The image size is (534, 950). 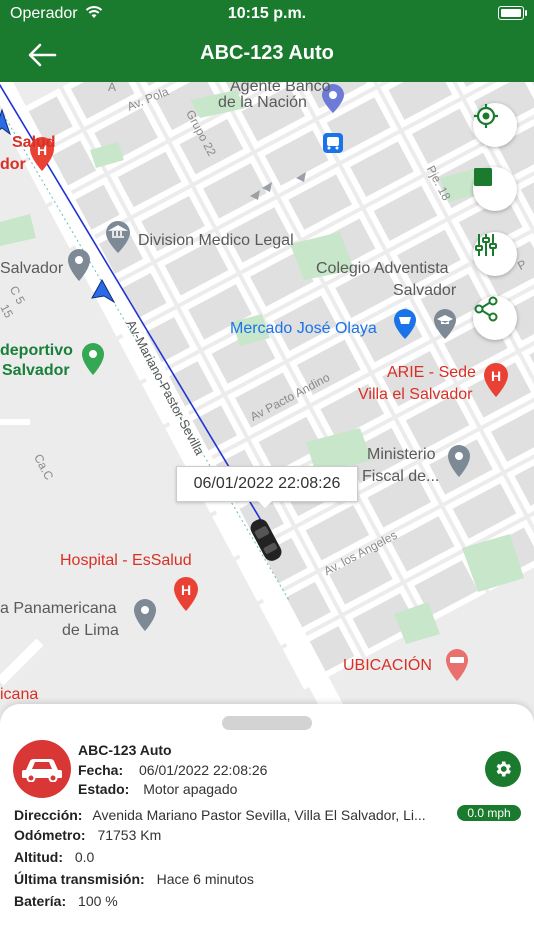 What do you see at coordinates (333, 143) in the screenshot?
I see `bus-stop-icon` at bounding box center [333, 143].